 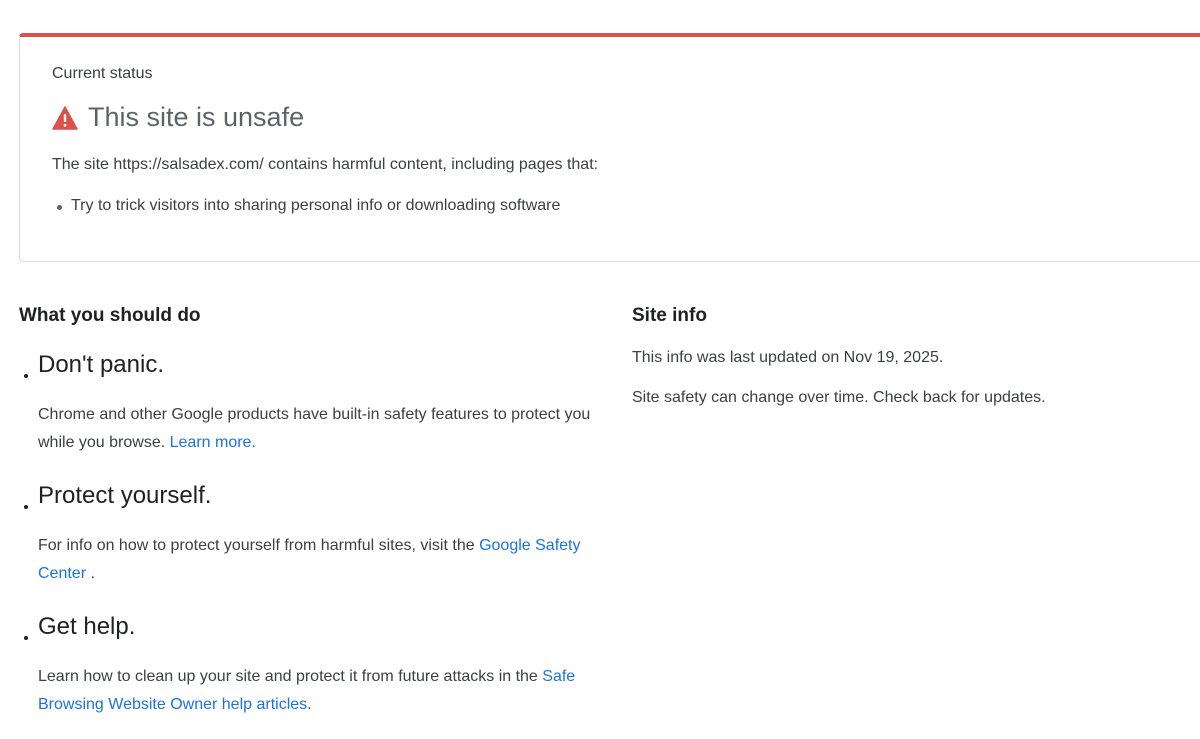 What do you see at coordinates (101, 364) in the screenshot?
I see `advice-title: Don't panic.` at bounding box center [101, 364].